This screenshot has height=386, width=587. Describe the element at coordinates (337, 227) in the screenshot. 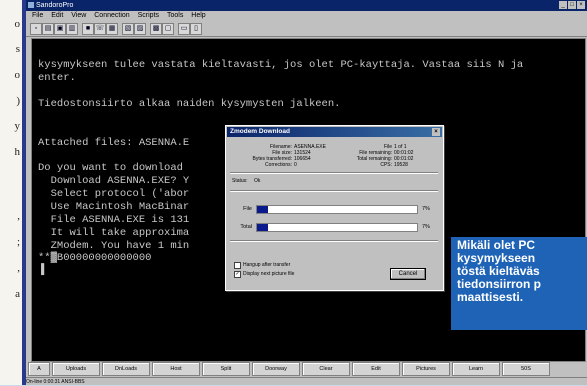

I see `total-progress-bar` at that location.